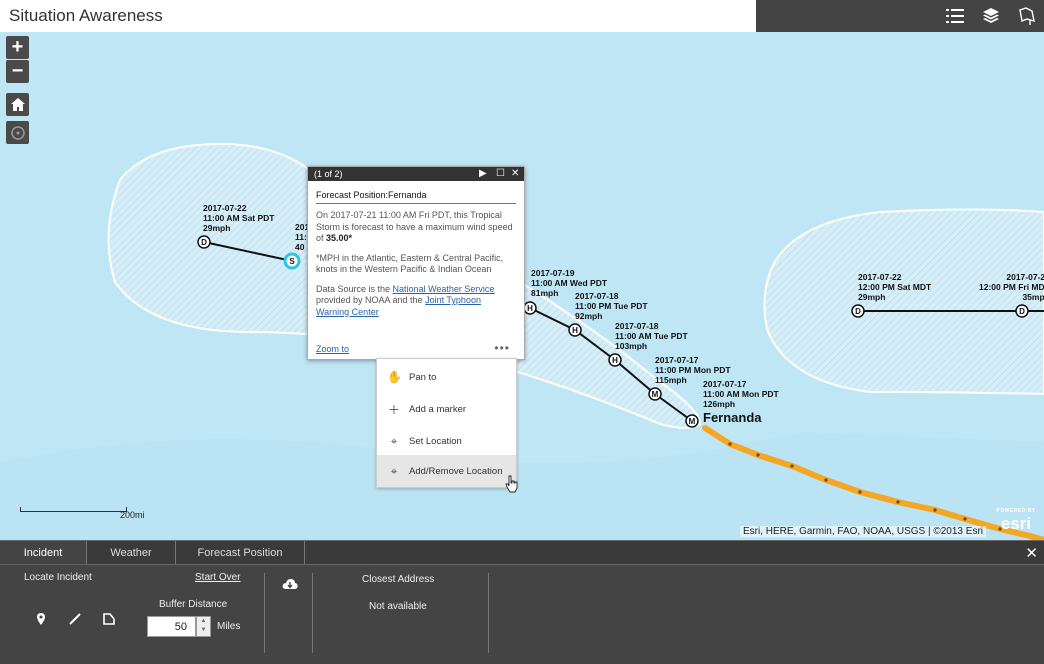 This screenshot has height=664, width=1044. What do you see at coordinates (416, 174) in the screenshot?
I see `popup-titlebar: (1 of 2) ▶ ☐ ✕` at bounding box center [416, 174].